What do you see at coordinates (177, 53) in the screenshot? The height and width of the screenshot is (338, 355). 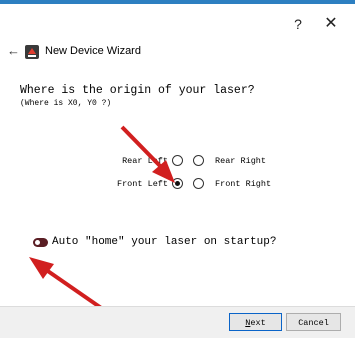 I see `wizard-header: ← New Device Wizard` at bounding box center [177, 53].